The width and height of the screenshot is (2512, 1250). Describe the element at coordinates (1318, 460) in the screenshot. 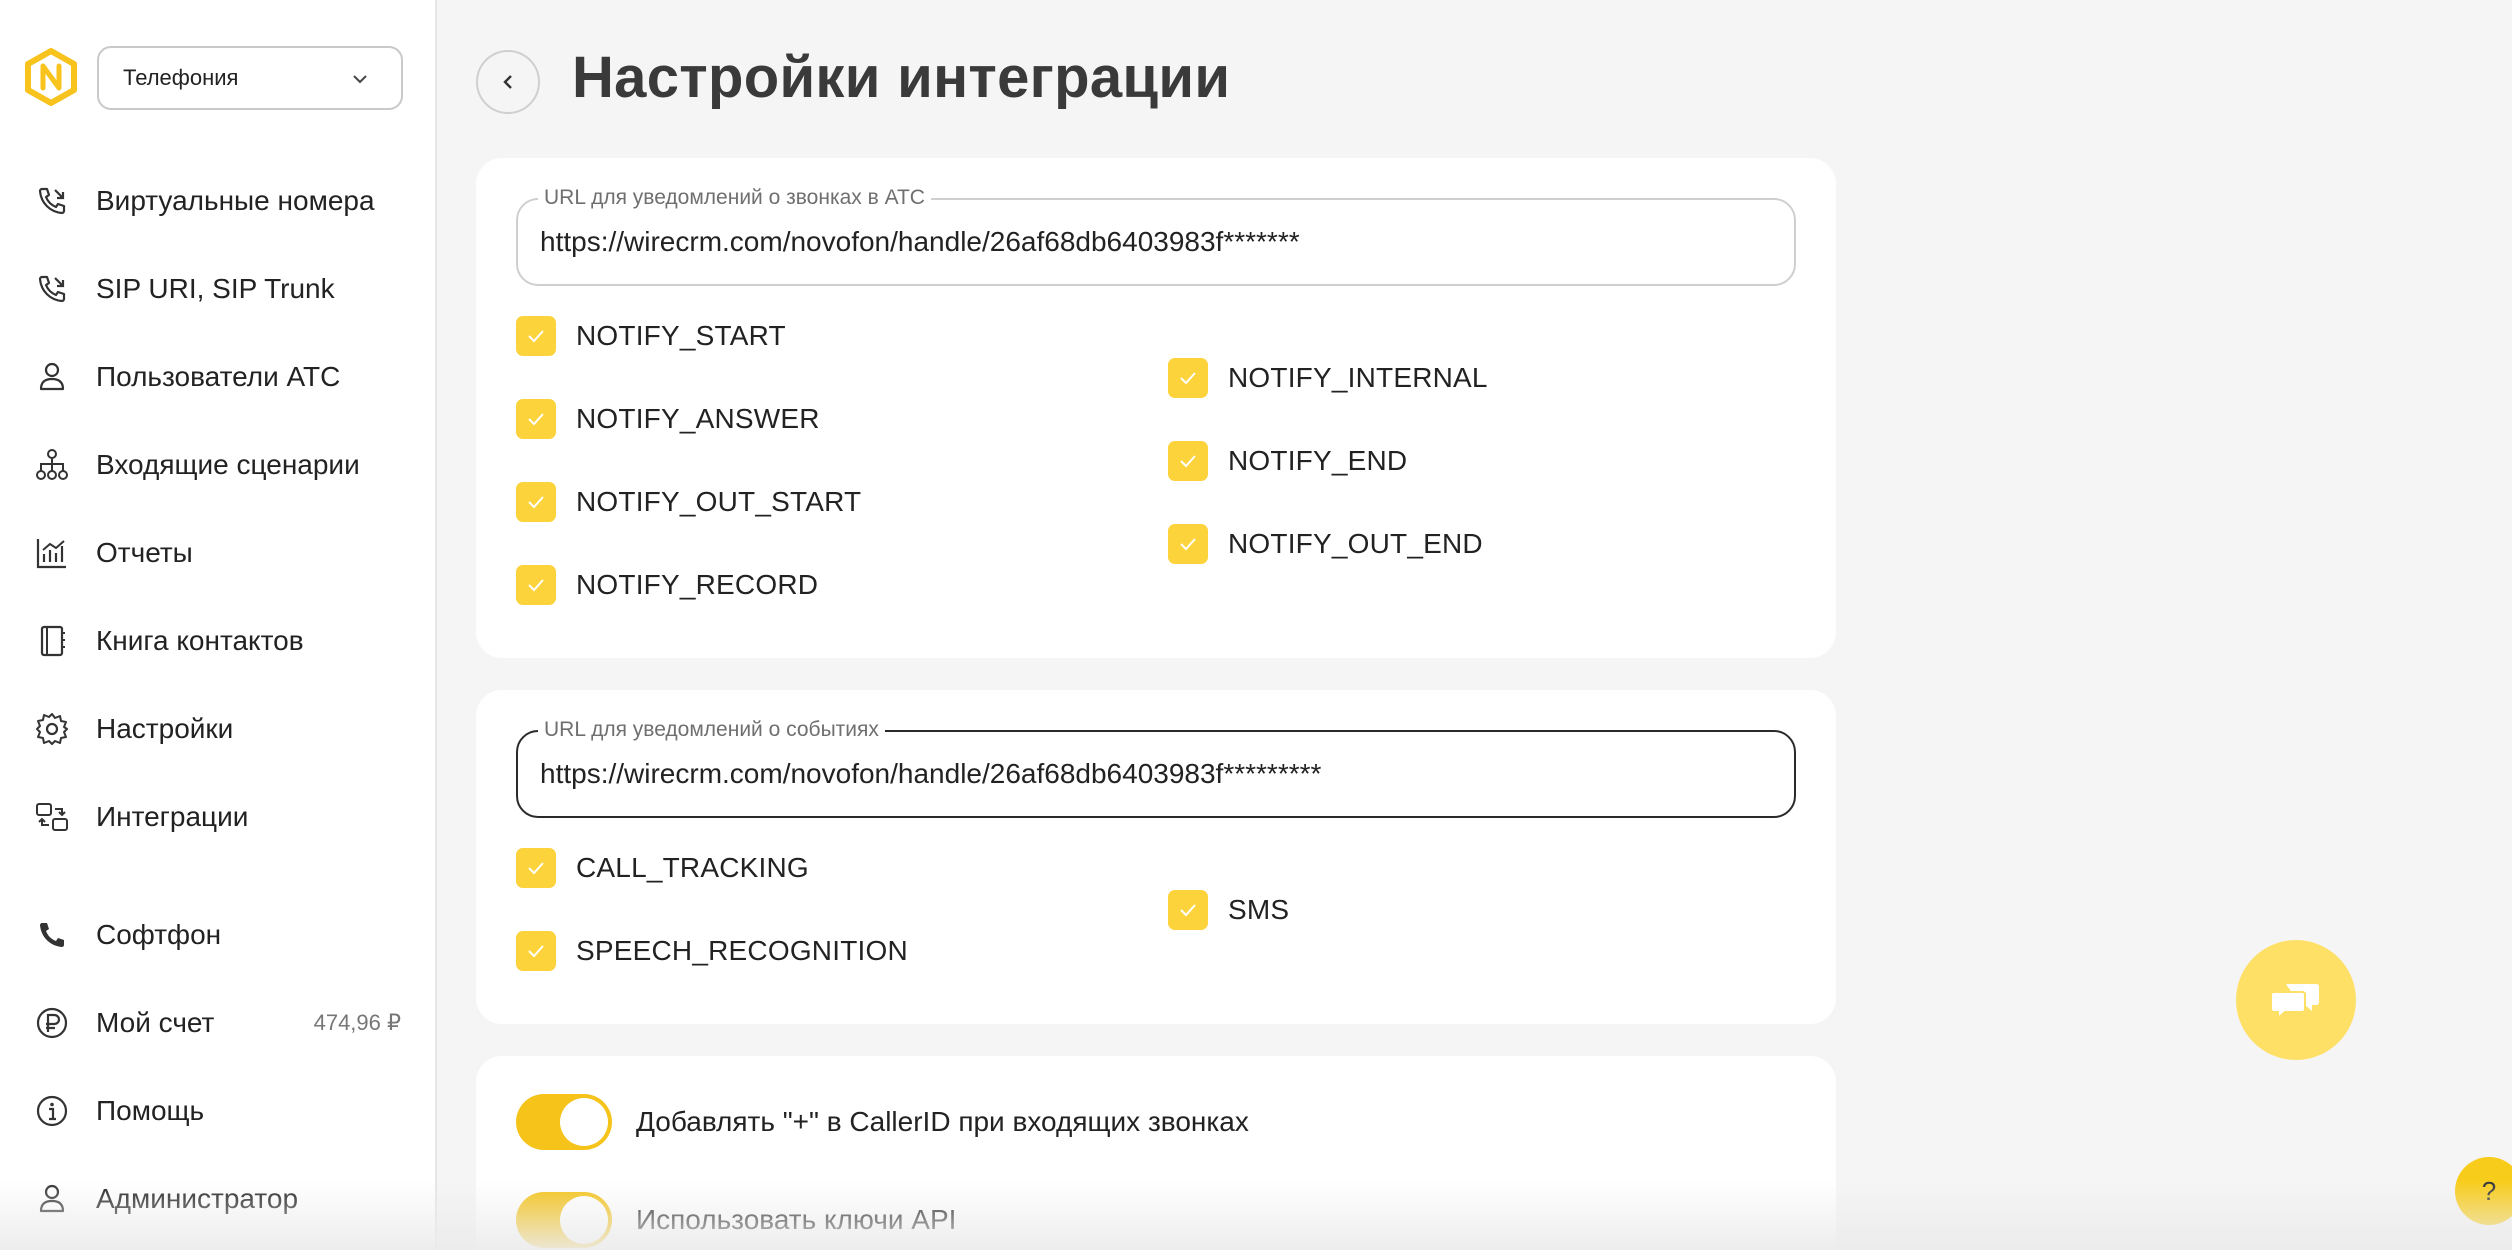

I see `checkbox-label: NOTIFY_END` at that location.